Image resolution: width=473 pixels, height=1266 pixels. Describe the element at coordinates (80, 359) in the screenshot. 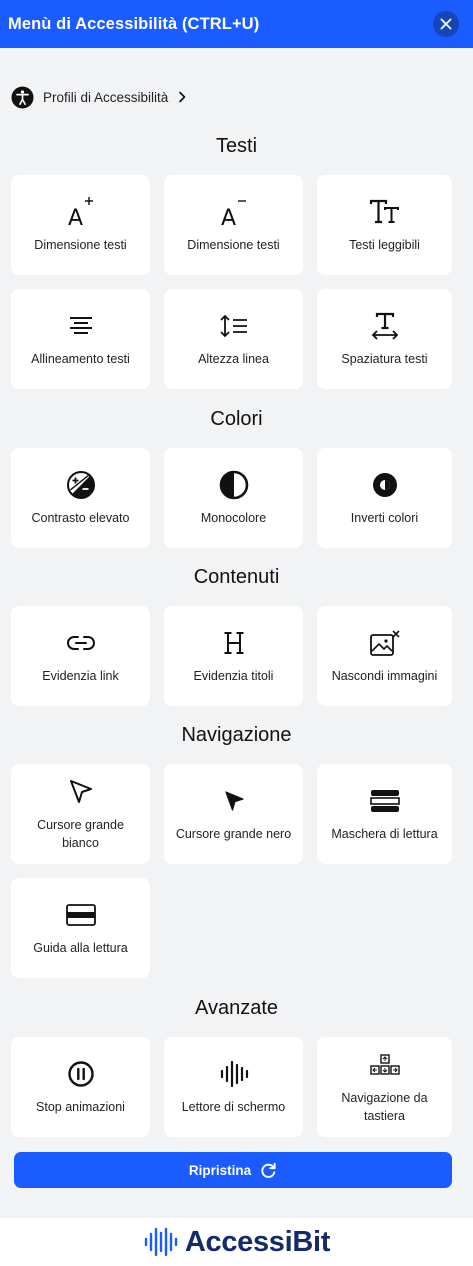

I see `option-label: Allineamento testi` at that location.